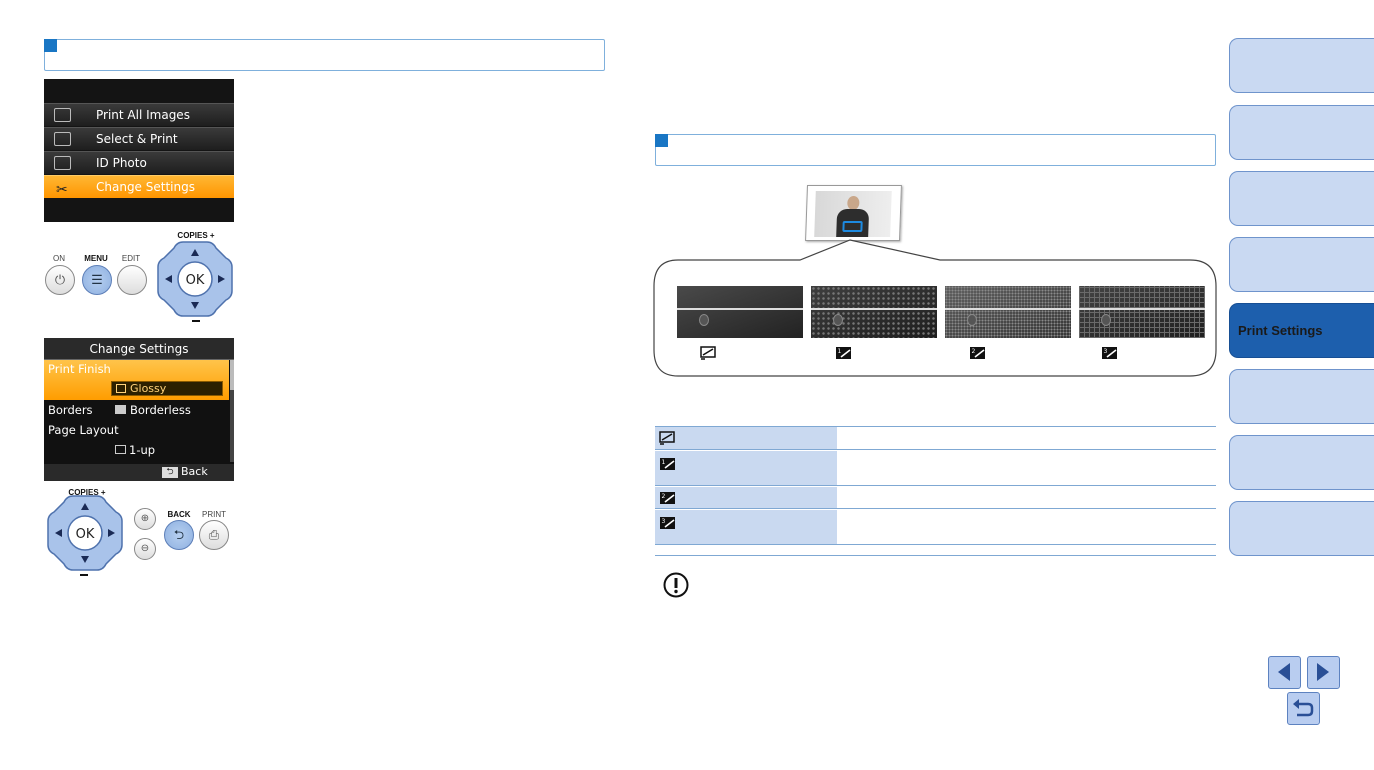 The height and width of the screenshot is (770, 1374). What do you see at coordinates (83, 430) in the screenshot?
I see `page-layout-label: Page Layout` at bounding box center [83, 430].